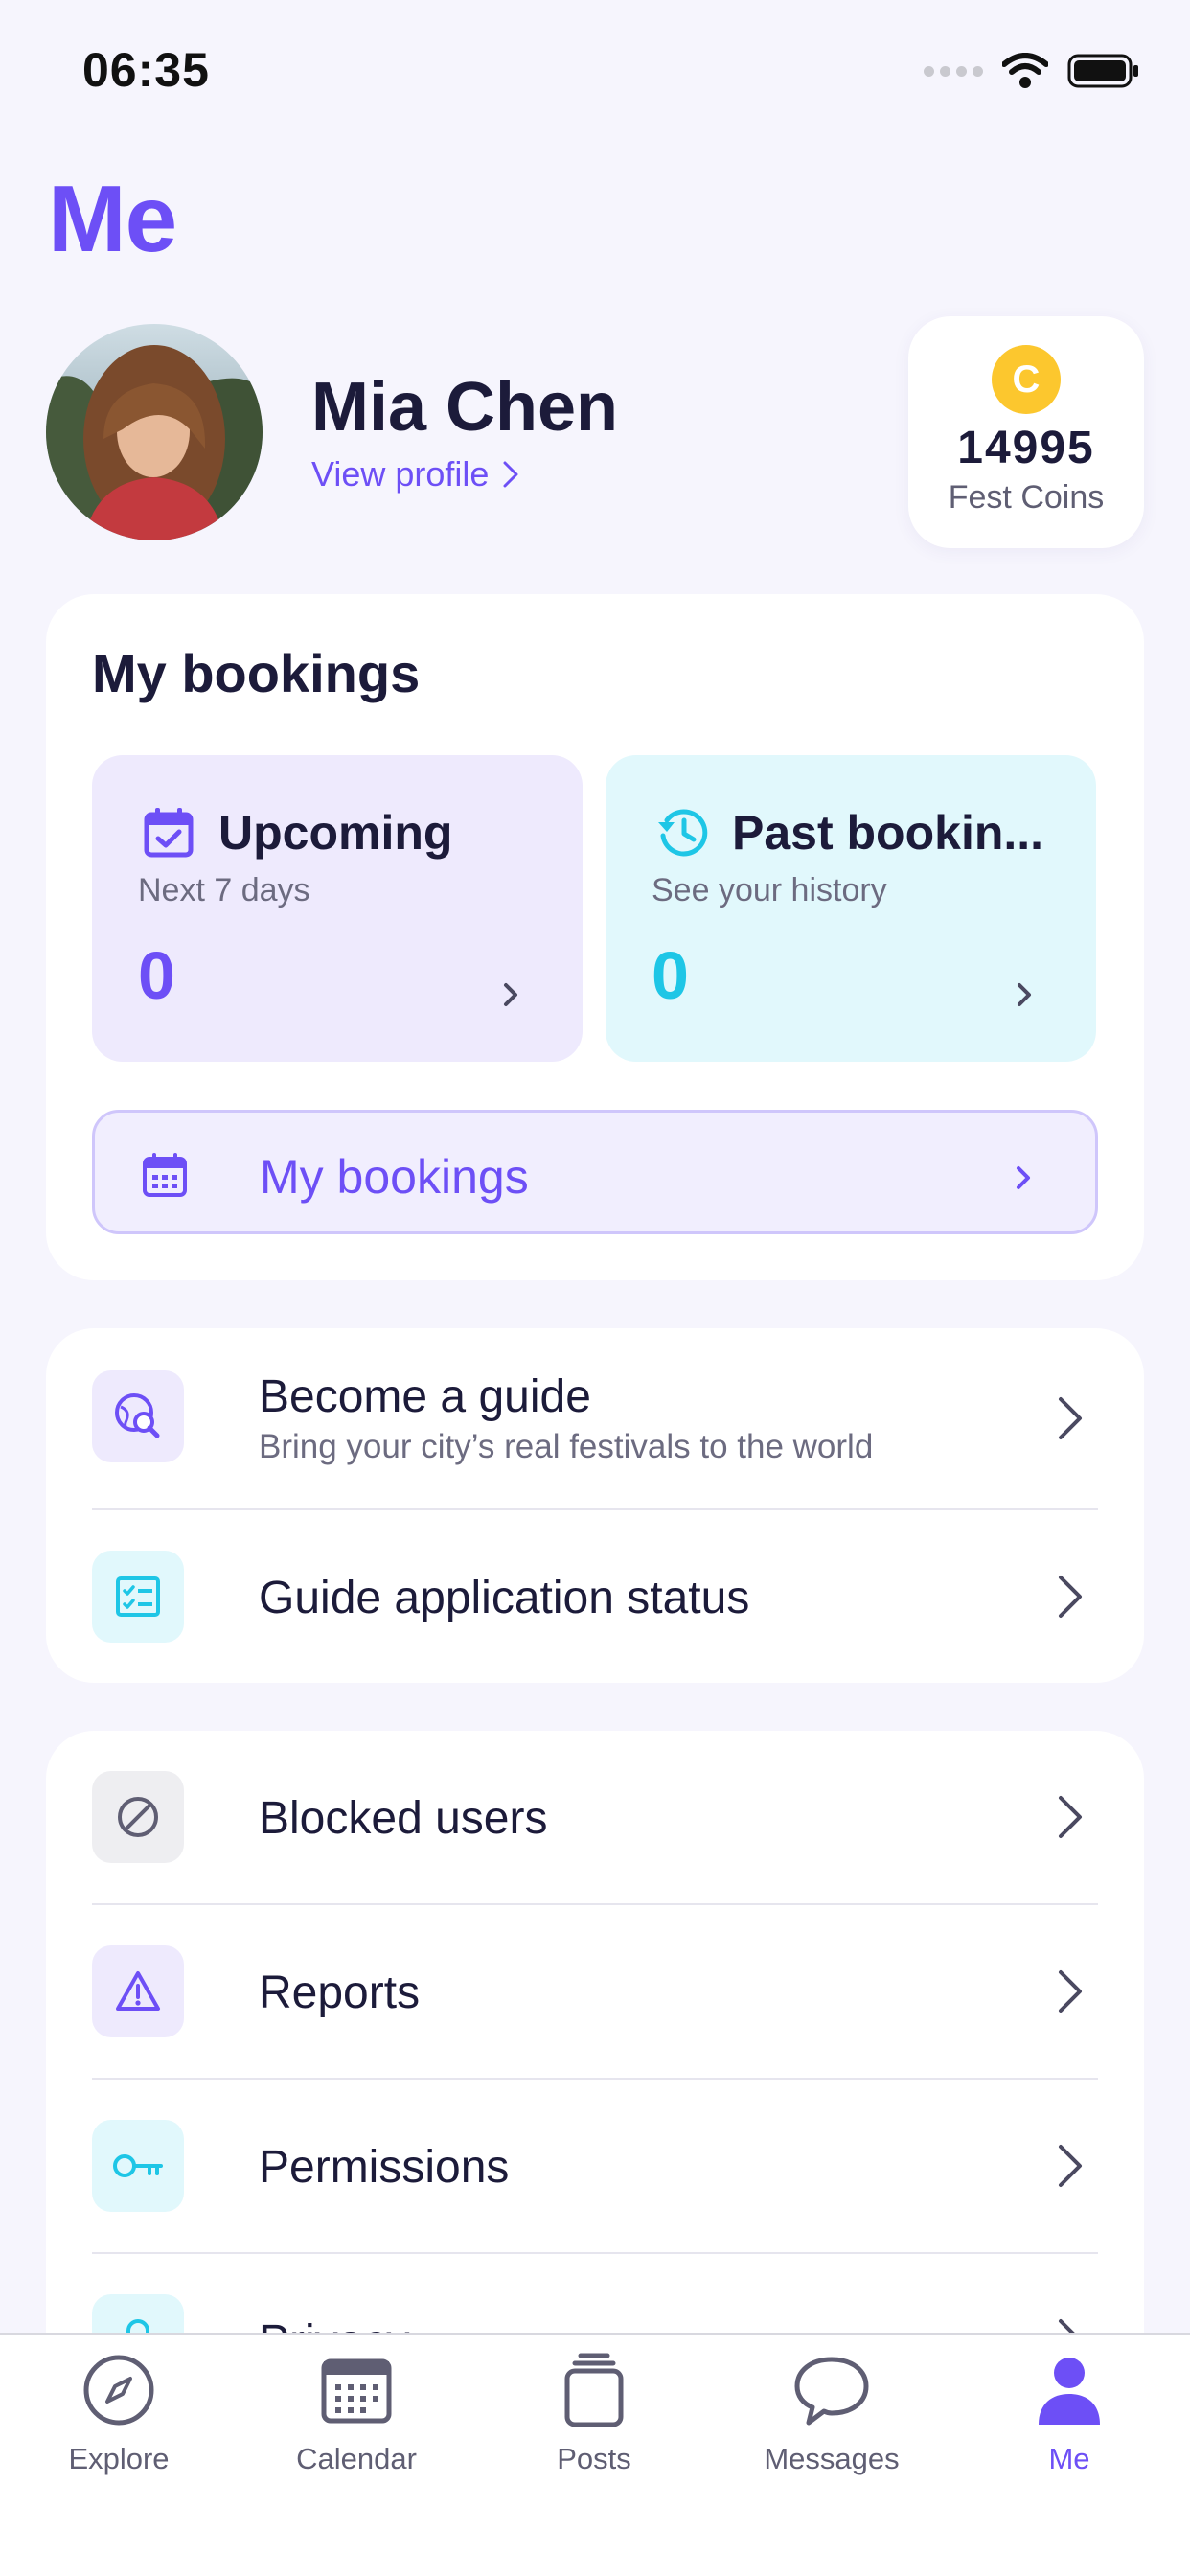  I want to click on page-title: Me, so click(113, 218).